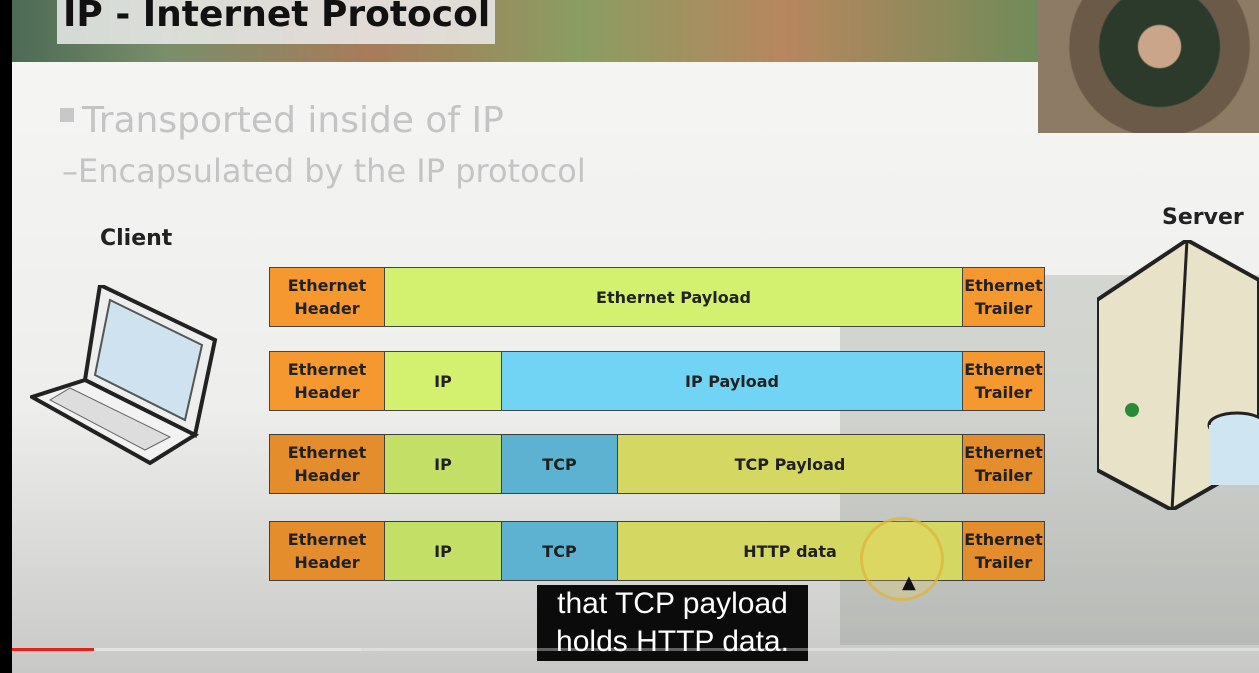 The image size is (1259, 673). What do you see at coordinates (124, 375) in the screenshot?
I see `laptop-icon` at bounding box center [124, 375].